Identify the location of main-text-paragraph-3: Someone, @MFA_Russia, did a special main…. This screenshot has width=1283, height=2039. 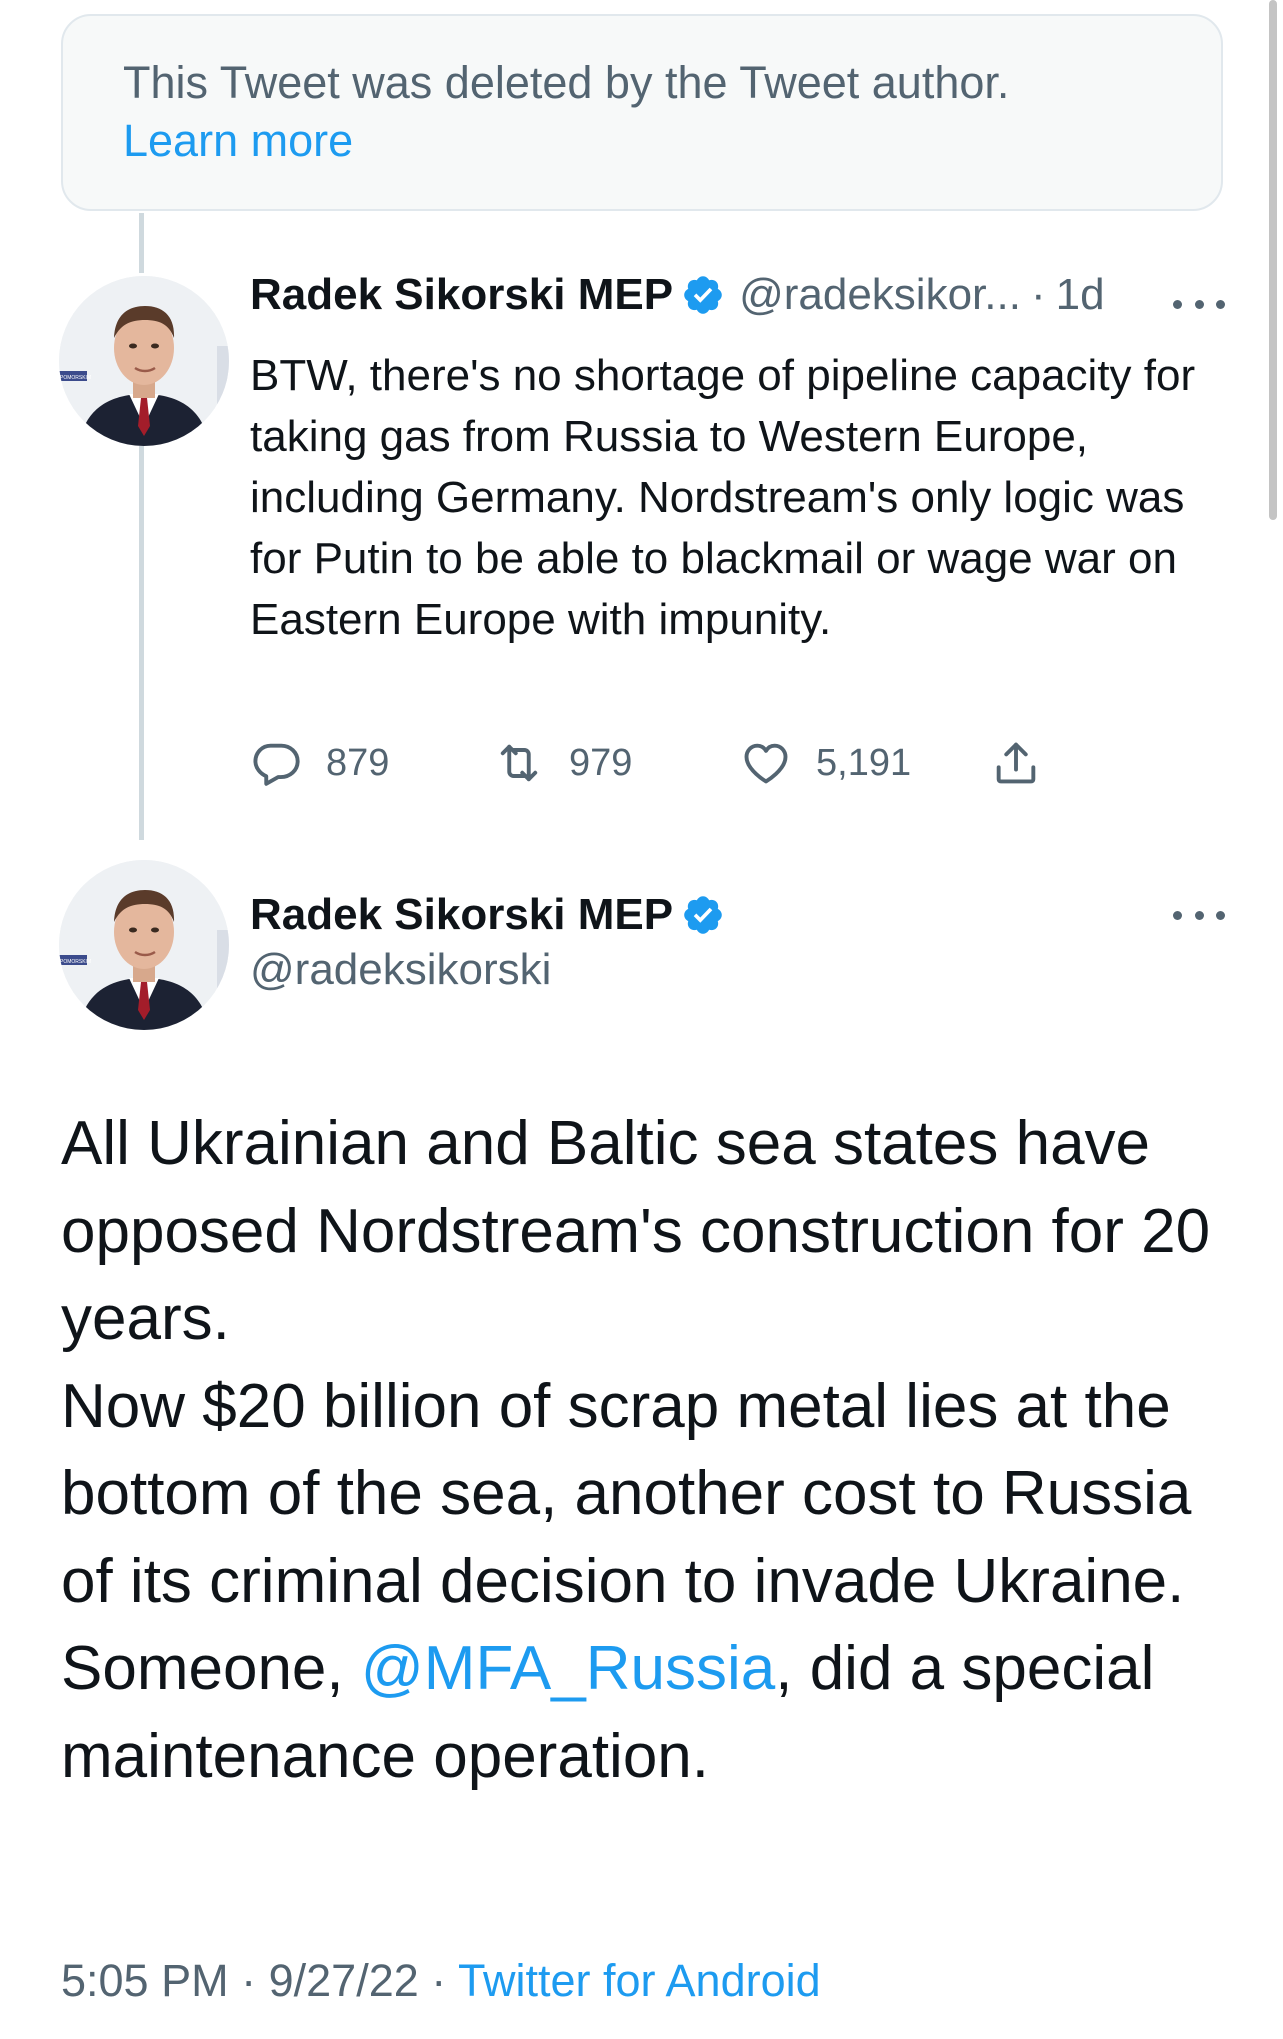
(651, 1712).